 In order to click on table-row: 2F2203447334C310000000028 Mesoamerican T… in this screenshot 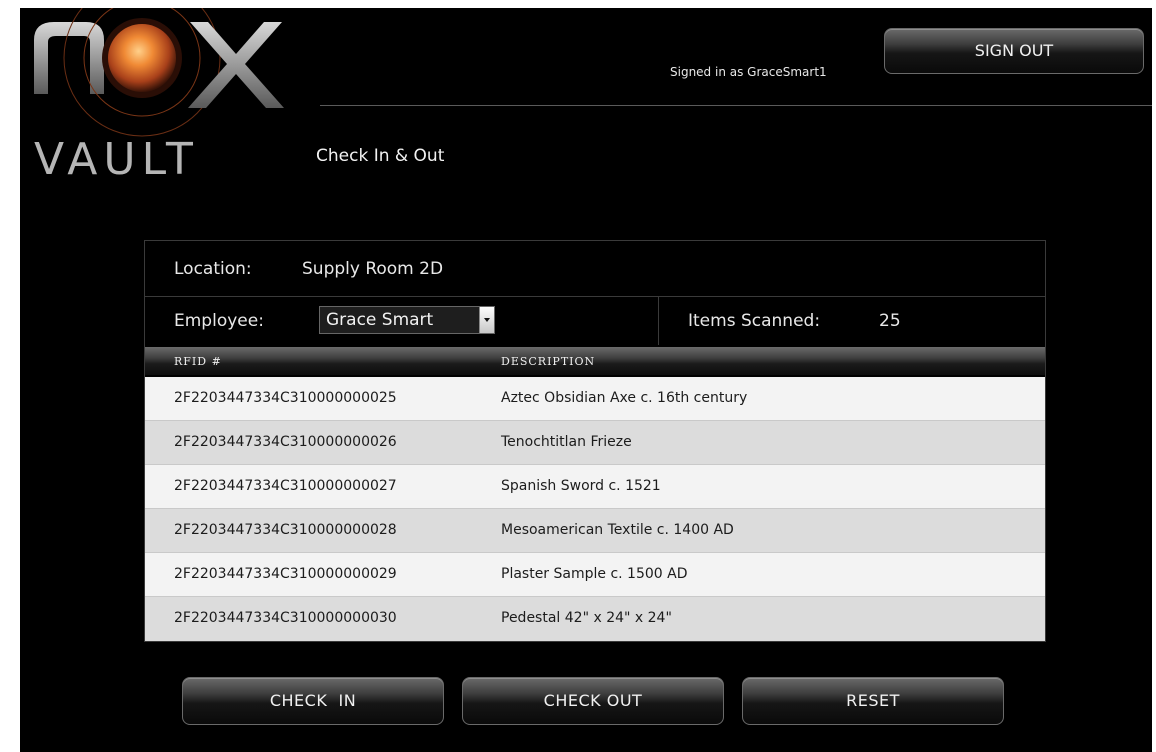, I will do `click(595, 531)`.